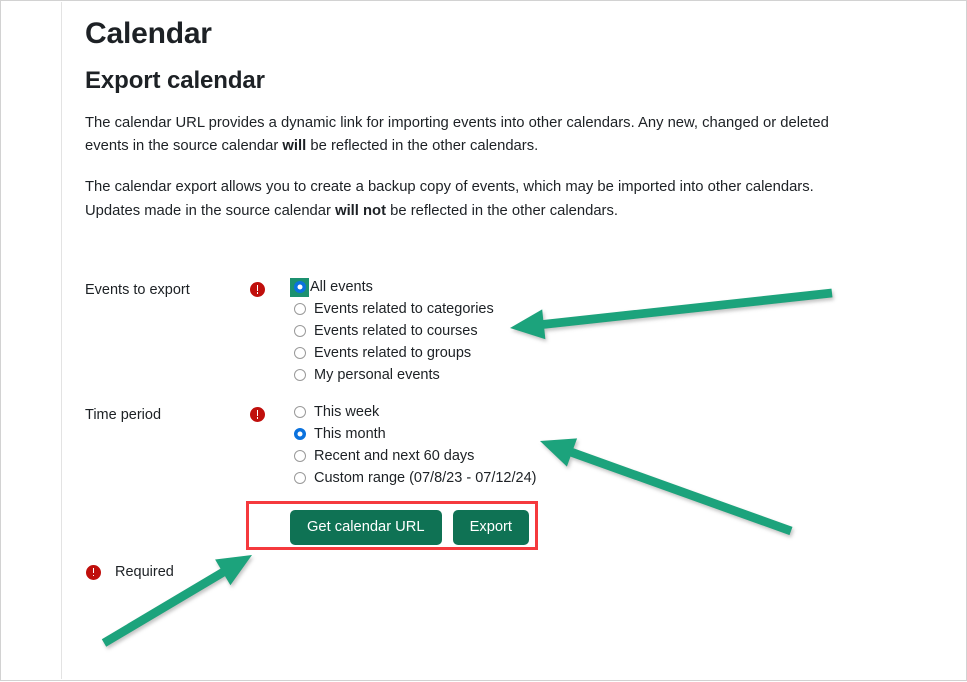 The width and height of the screenshot is (967, 682). What do you see at coordinates (270, 413) in the screenshot?
I see `required-indicator-time-period` at bounding box center [270, 413].